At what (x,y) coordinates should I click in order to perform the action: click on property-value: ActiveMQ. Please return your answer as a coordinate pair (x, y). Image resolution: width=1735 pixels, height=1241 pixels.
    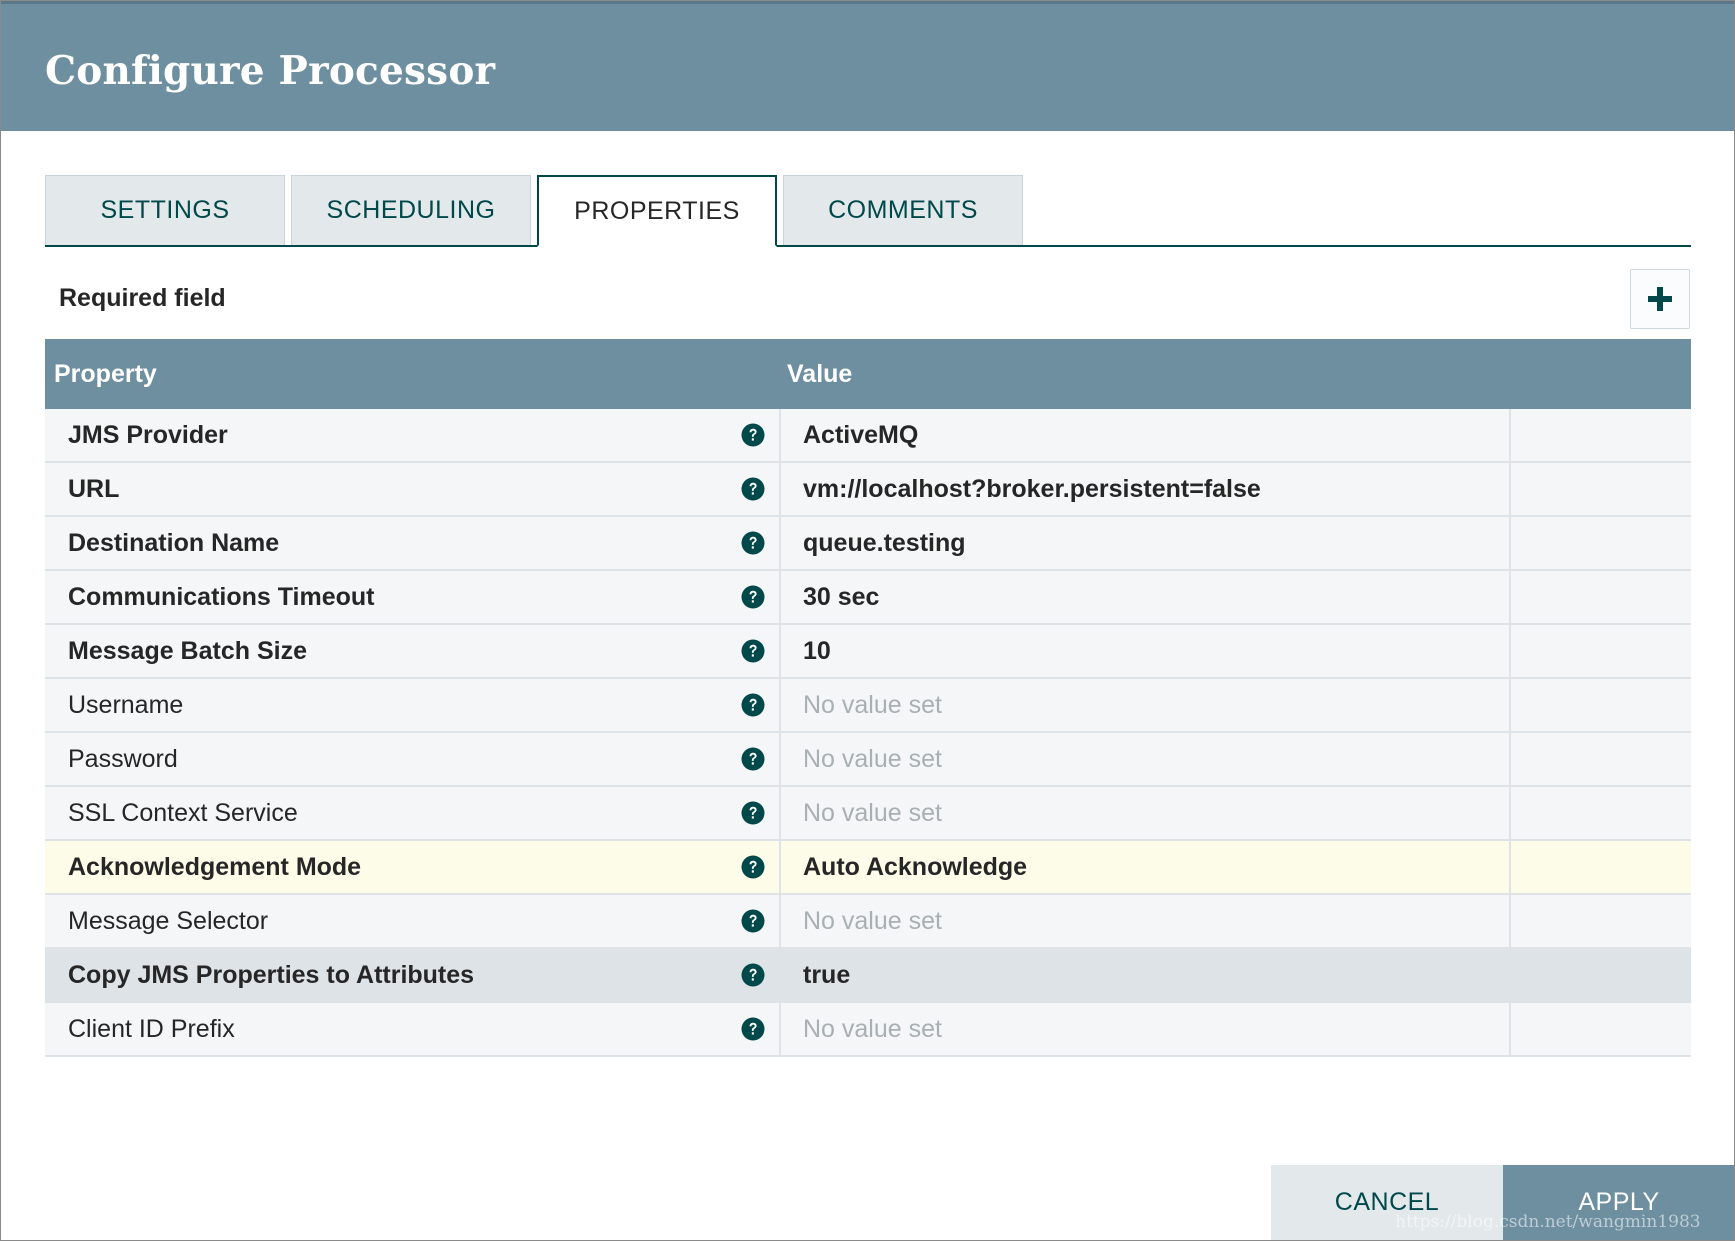
    Looking at the image, I should click on (860, 435).